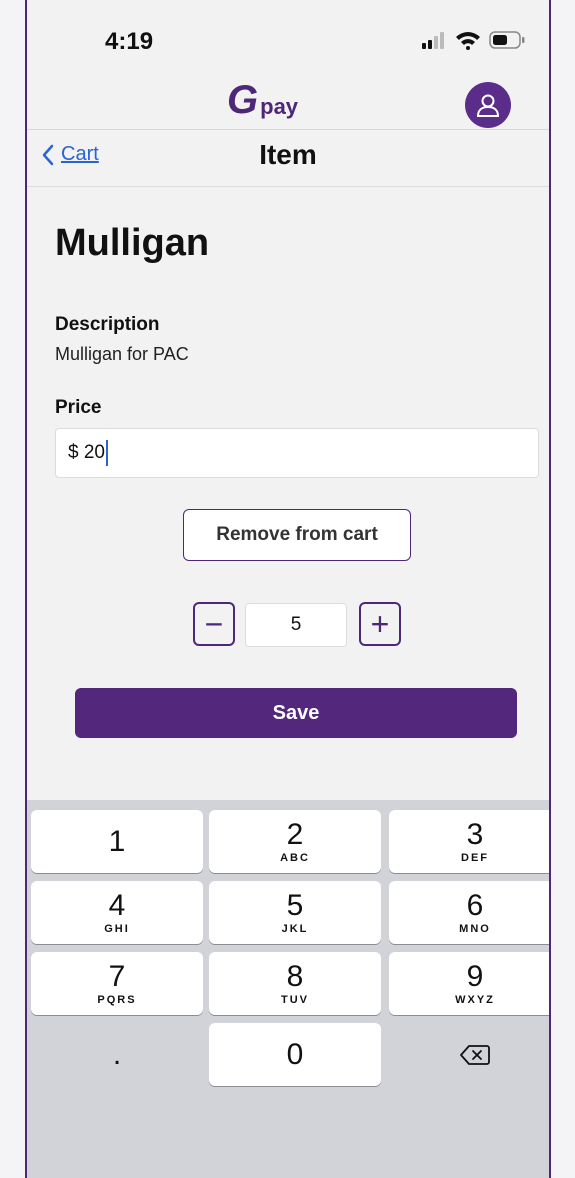 Image resolution: width=575 pixels, height=1178 pixels. I want to click on remove-from-cart-button: Remove from cart, so click(297, 535).